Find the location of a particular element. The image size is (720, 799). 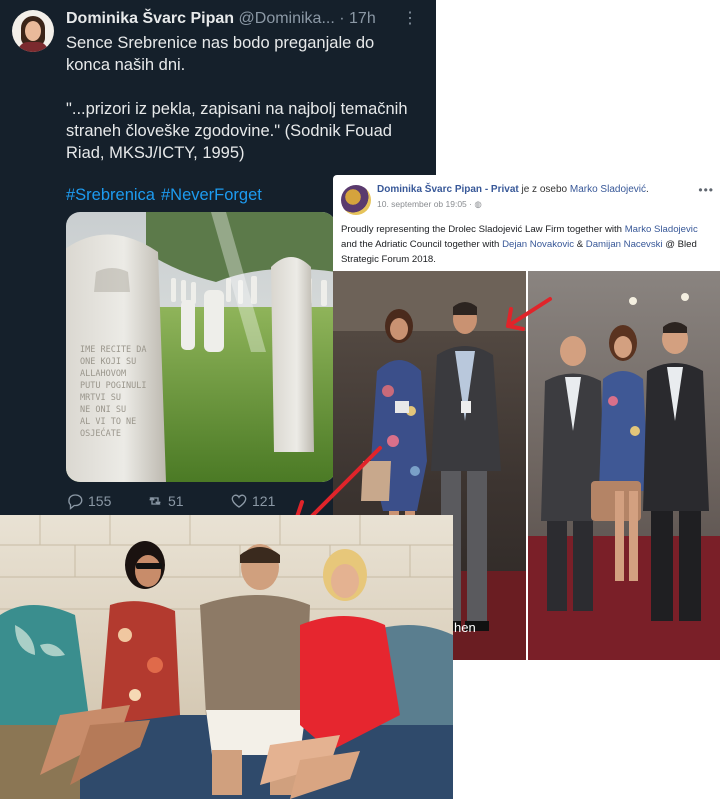

svg-text: NE ONI SU is located at coordinates (103, 410).